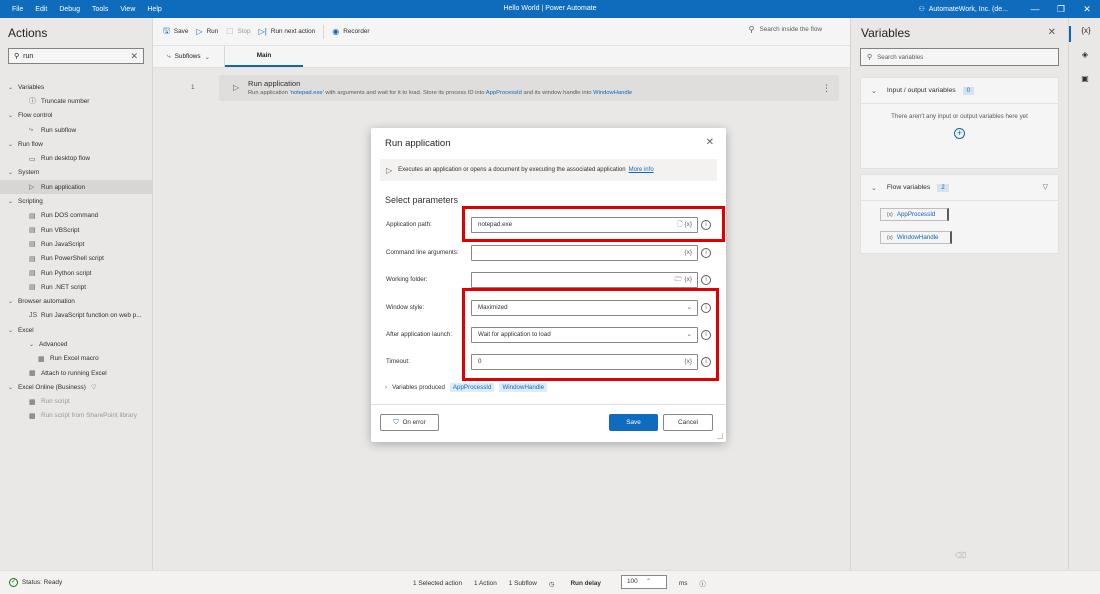 This screenshot has height=594, width=1100. Describe the element at coordinates (396, 422) in the screenshot. I see `shield-icon: ⛉` at that location.